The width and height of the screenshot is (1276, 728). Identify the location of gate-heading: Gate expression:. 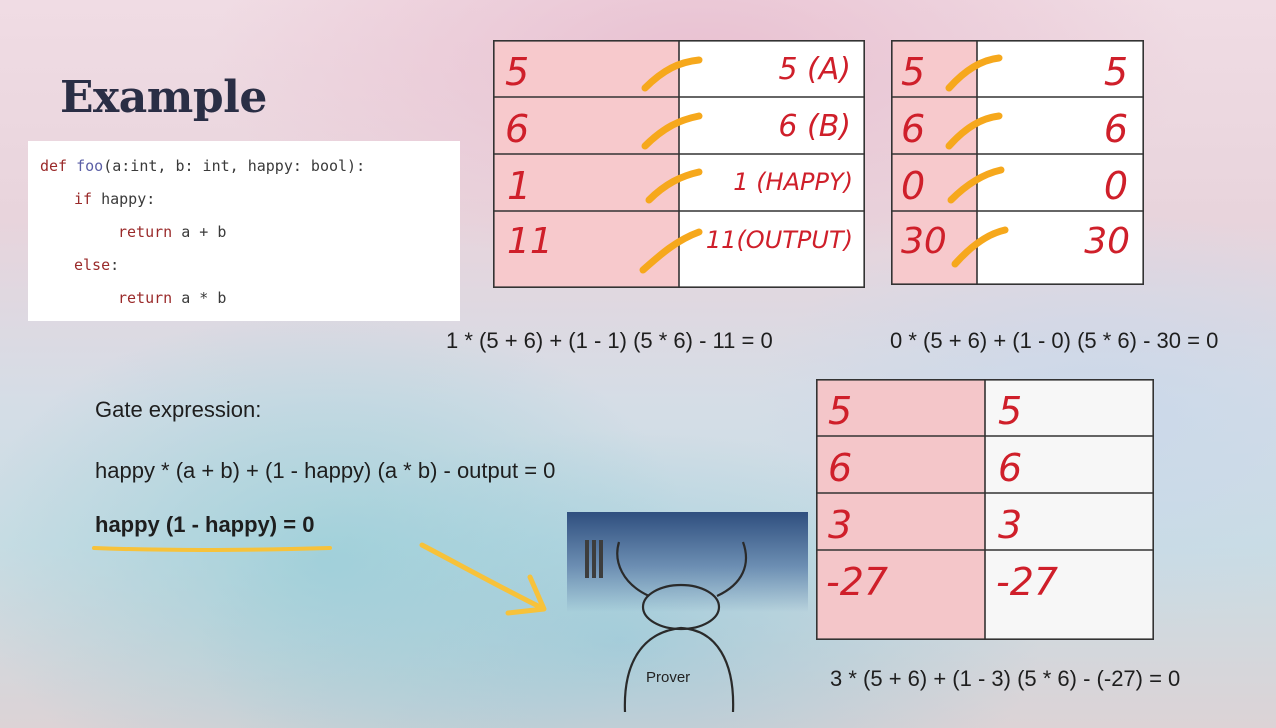
(178, 409).